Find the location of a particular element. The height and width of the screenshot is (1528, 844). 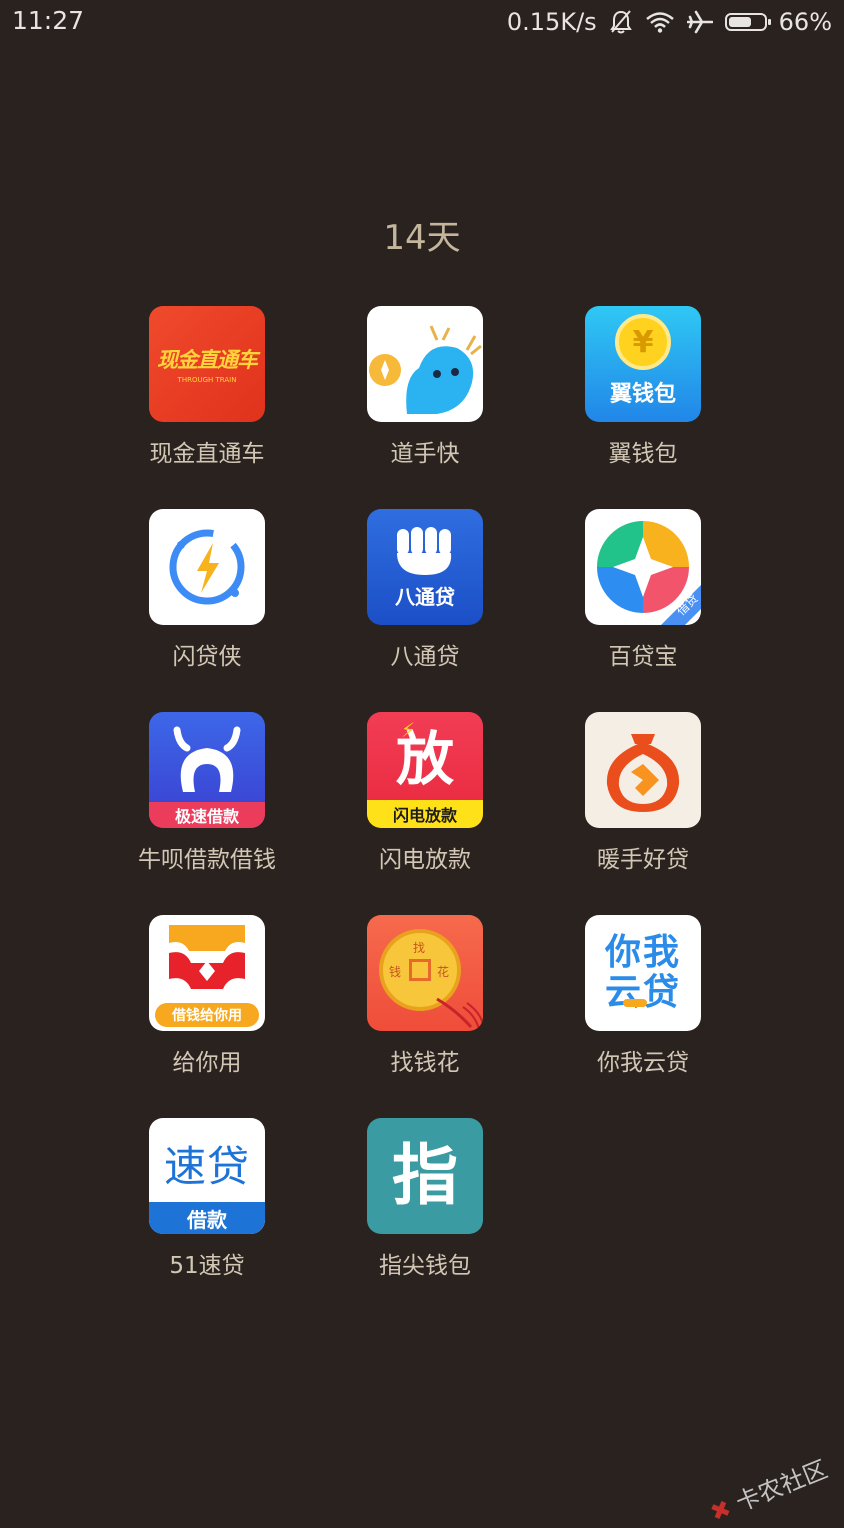

watermark: ✖ 卡农社区 is located at coordinates (768, 1489).